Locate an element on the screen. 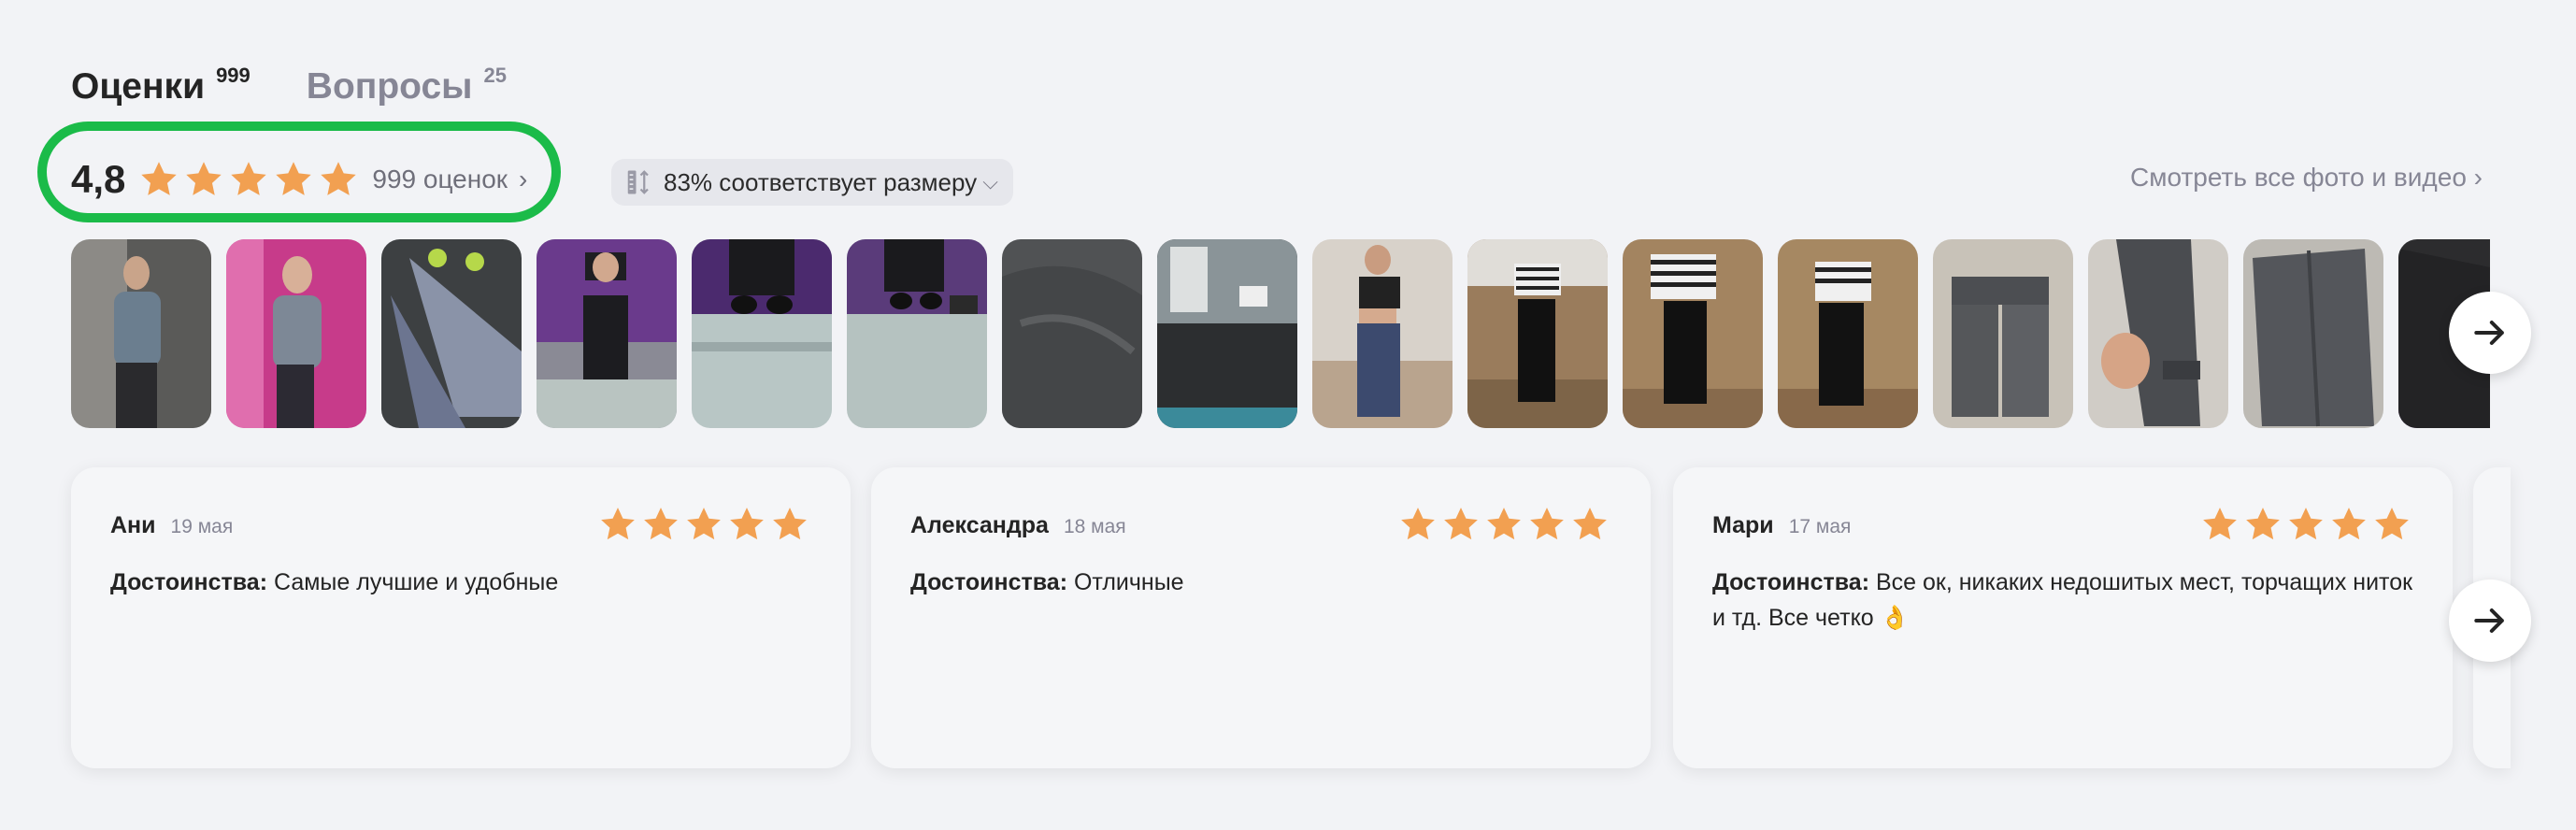  review-text: Отличные is located at coordinates (1128, 582).